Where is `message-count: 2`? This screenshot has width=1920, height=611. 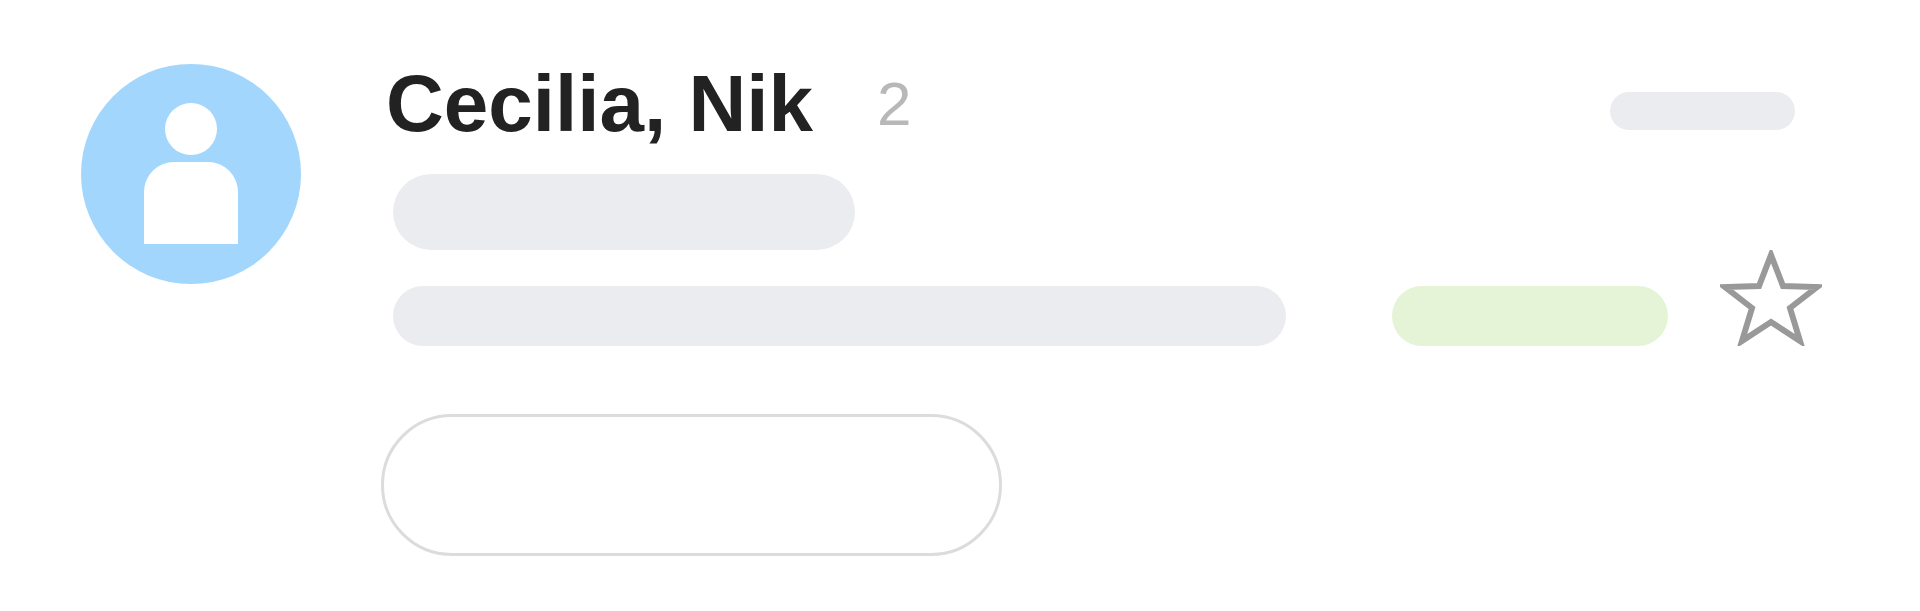
message-count: 2 is located at coordinates (894, 104).